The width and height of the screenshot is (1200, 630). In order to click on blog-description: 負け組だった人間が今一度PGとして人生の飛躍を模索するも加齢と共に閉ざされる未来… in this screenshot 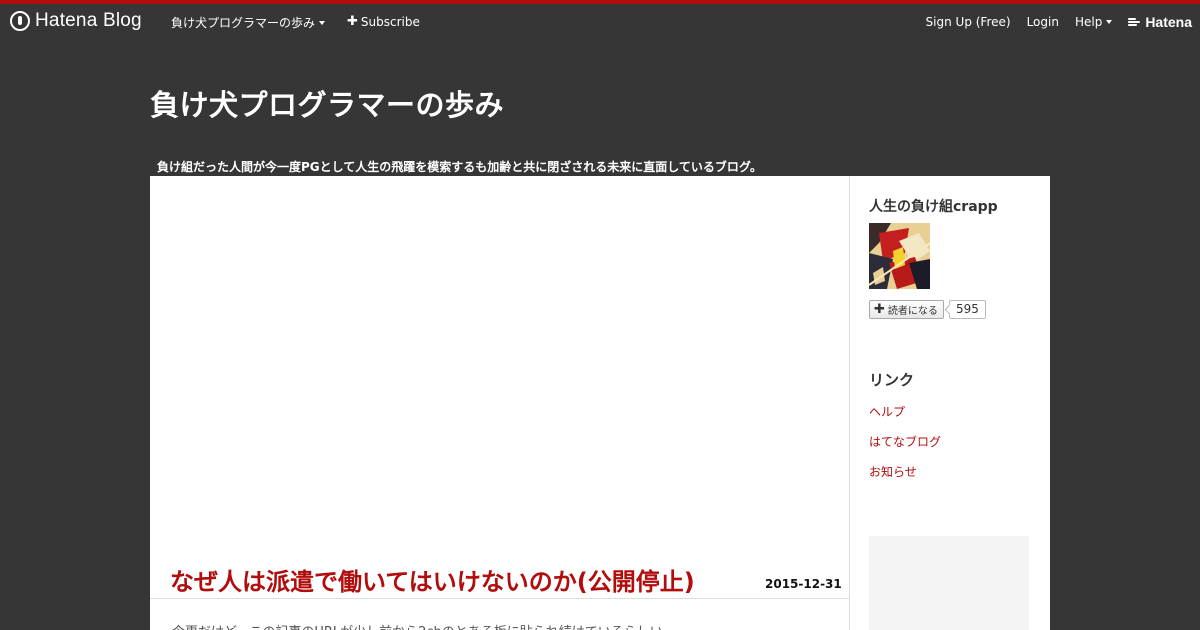, I will do `click(459, 167)`.